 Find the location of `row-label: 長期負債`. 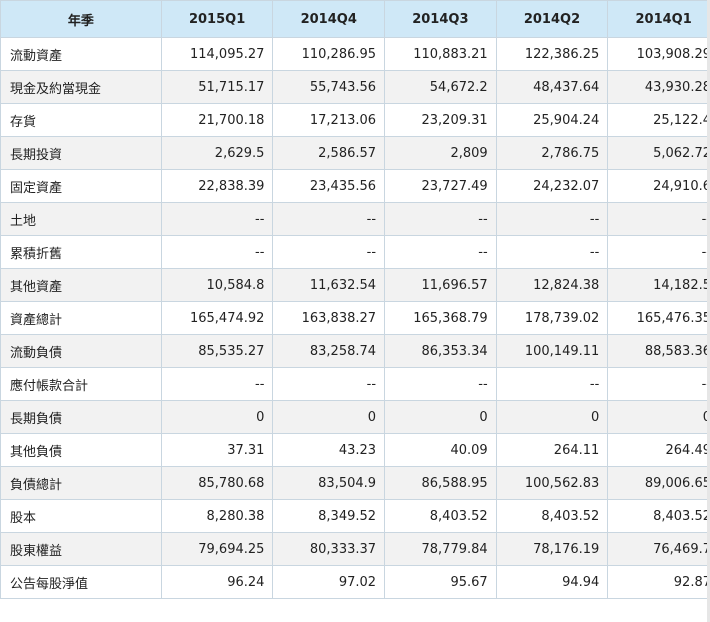

row-label: 長期負債 is located at coordinates (81, 417).